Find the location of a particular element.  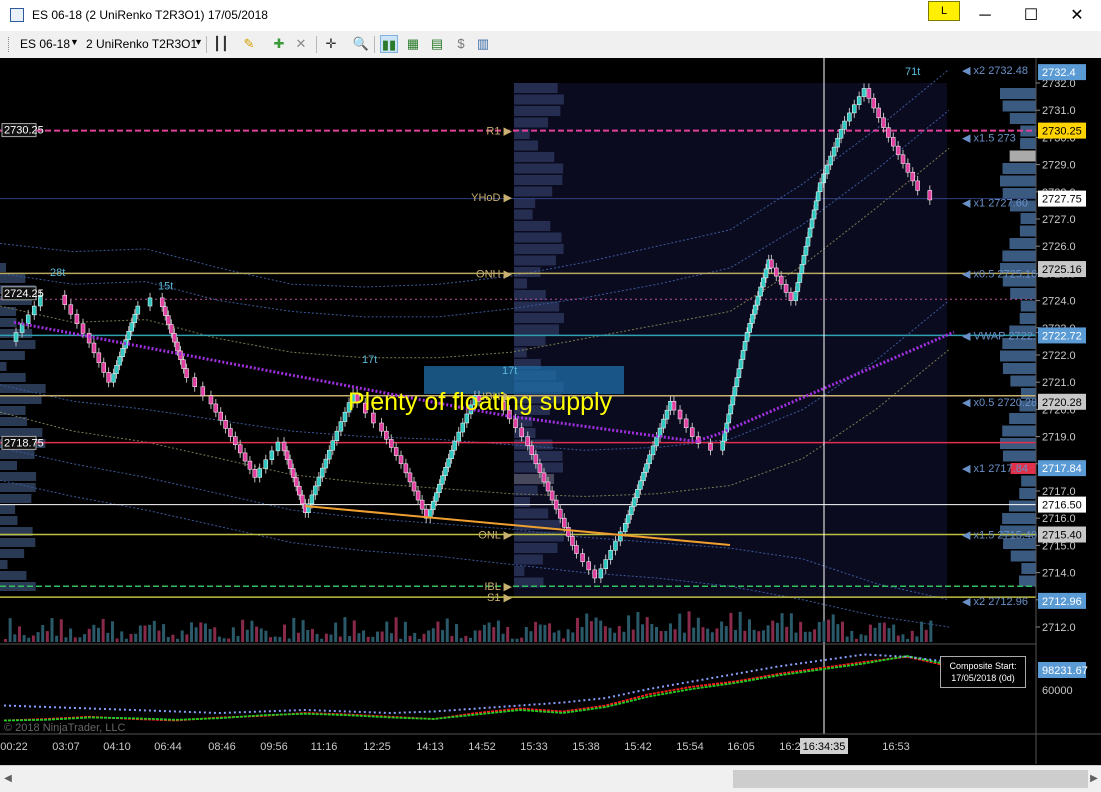

lower-series-line is located at coordinates (477, 684).